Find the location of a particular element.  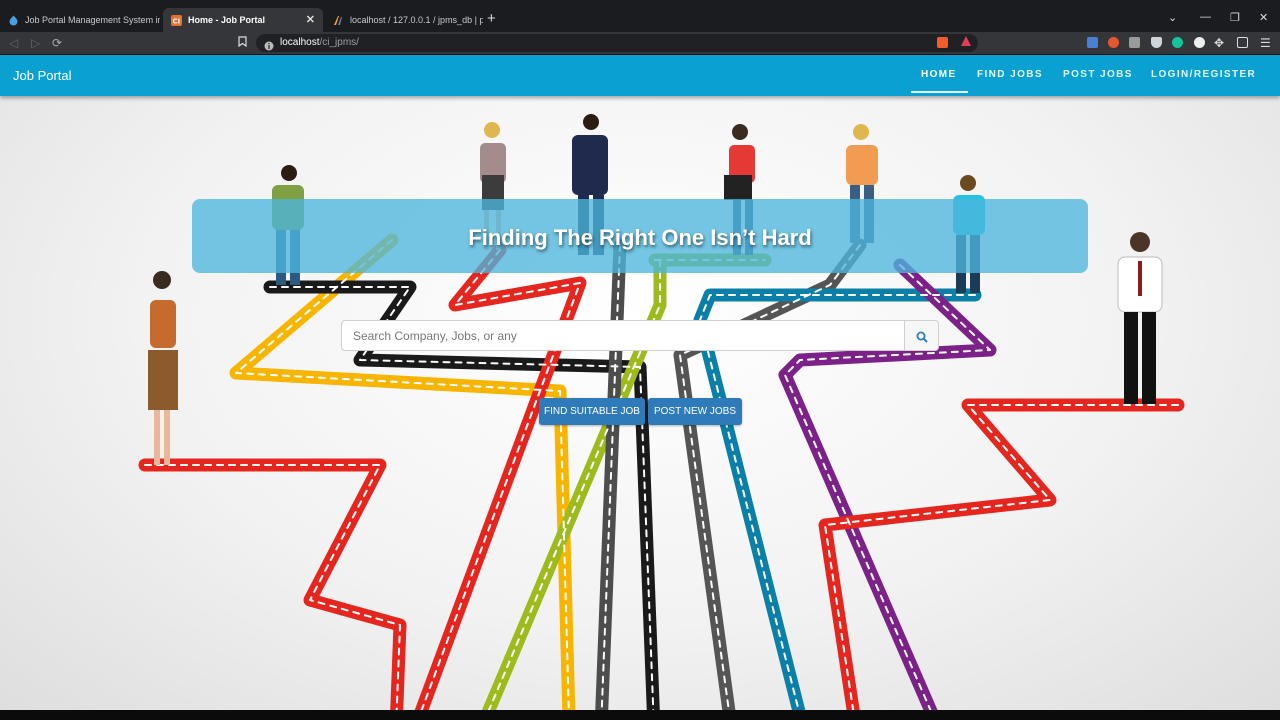

bookmark-icon is located at coordinates (242, 43).